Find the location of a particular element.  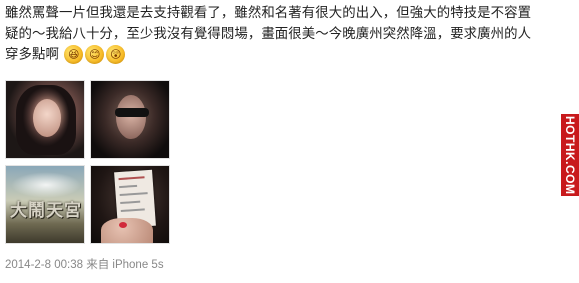

post-line-2: 疑的～我給八十分，至少我沒有覺得悶場，畫面很美～今晚廣州突然降溫，要求廣州的人 is located at coordinates (268, 34).